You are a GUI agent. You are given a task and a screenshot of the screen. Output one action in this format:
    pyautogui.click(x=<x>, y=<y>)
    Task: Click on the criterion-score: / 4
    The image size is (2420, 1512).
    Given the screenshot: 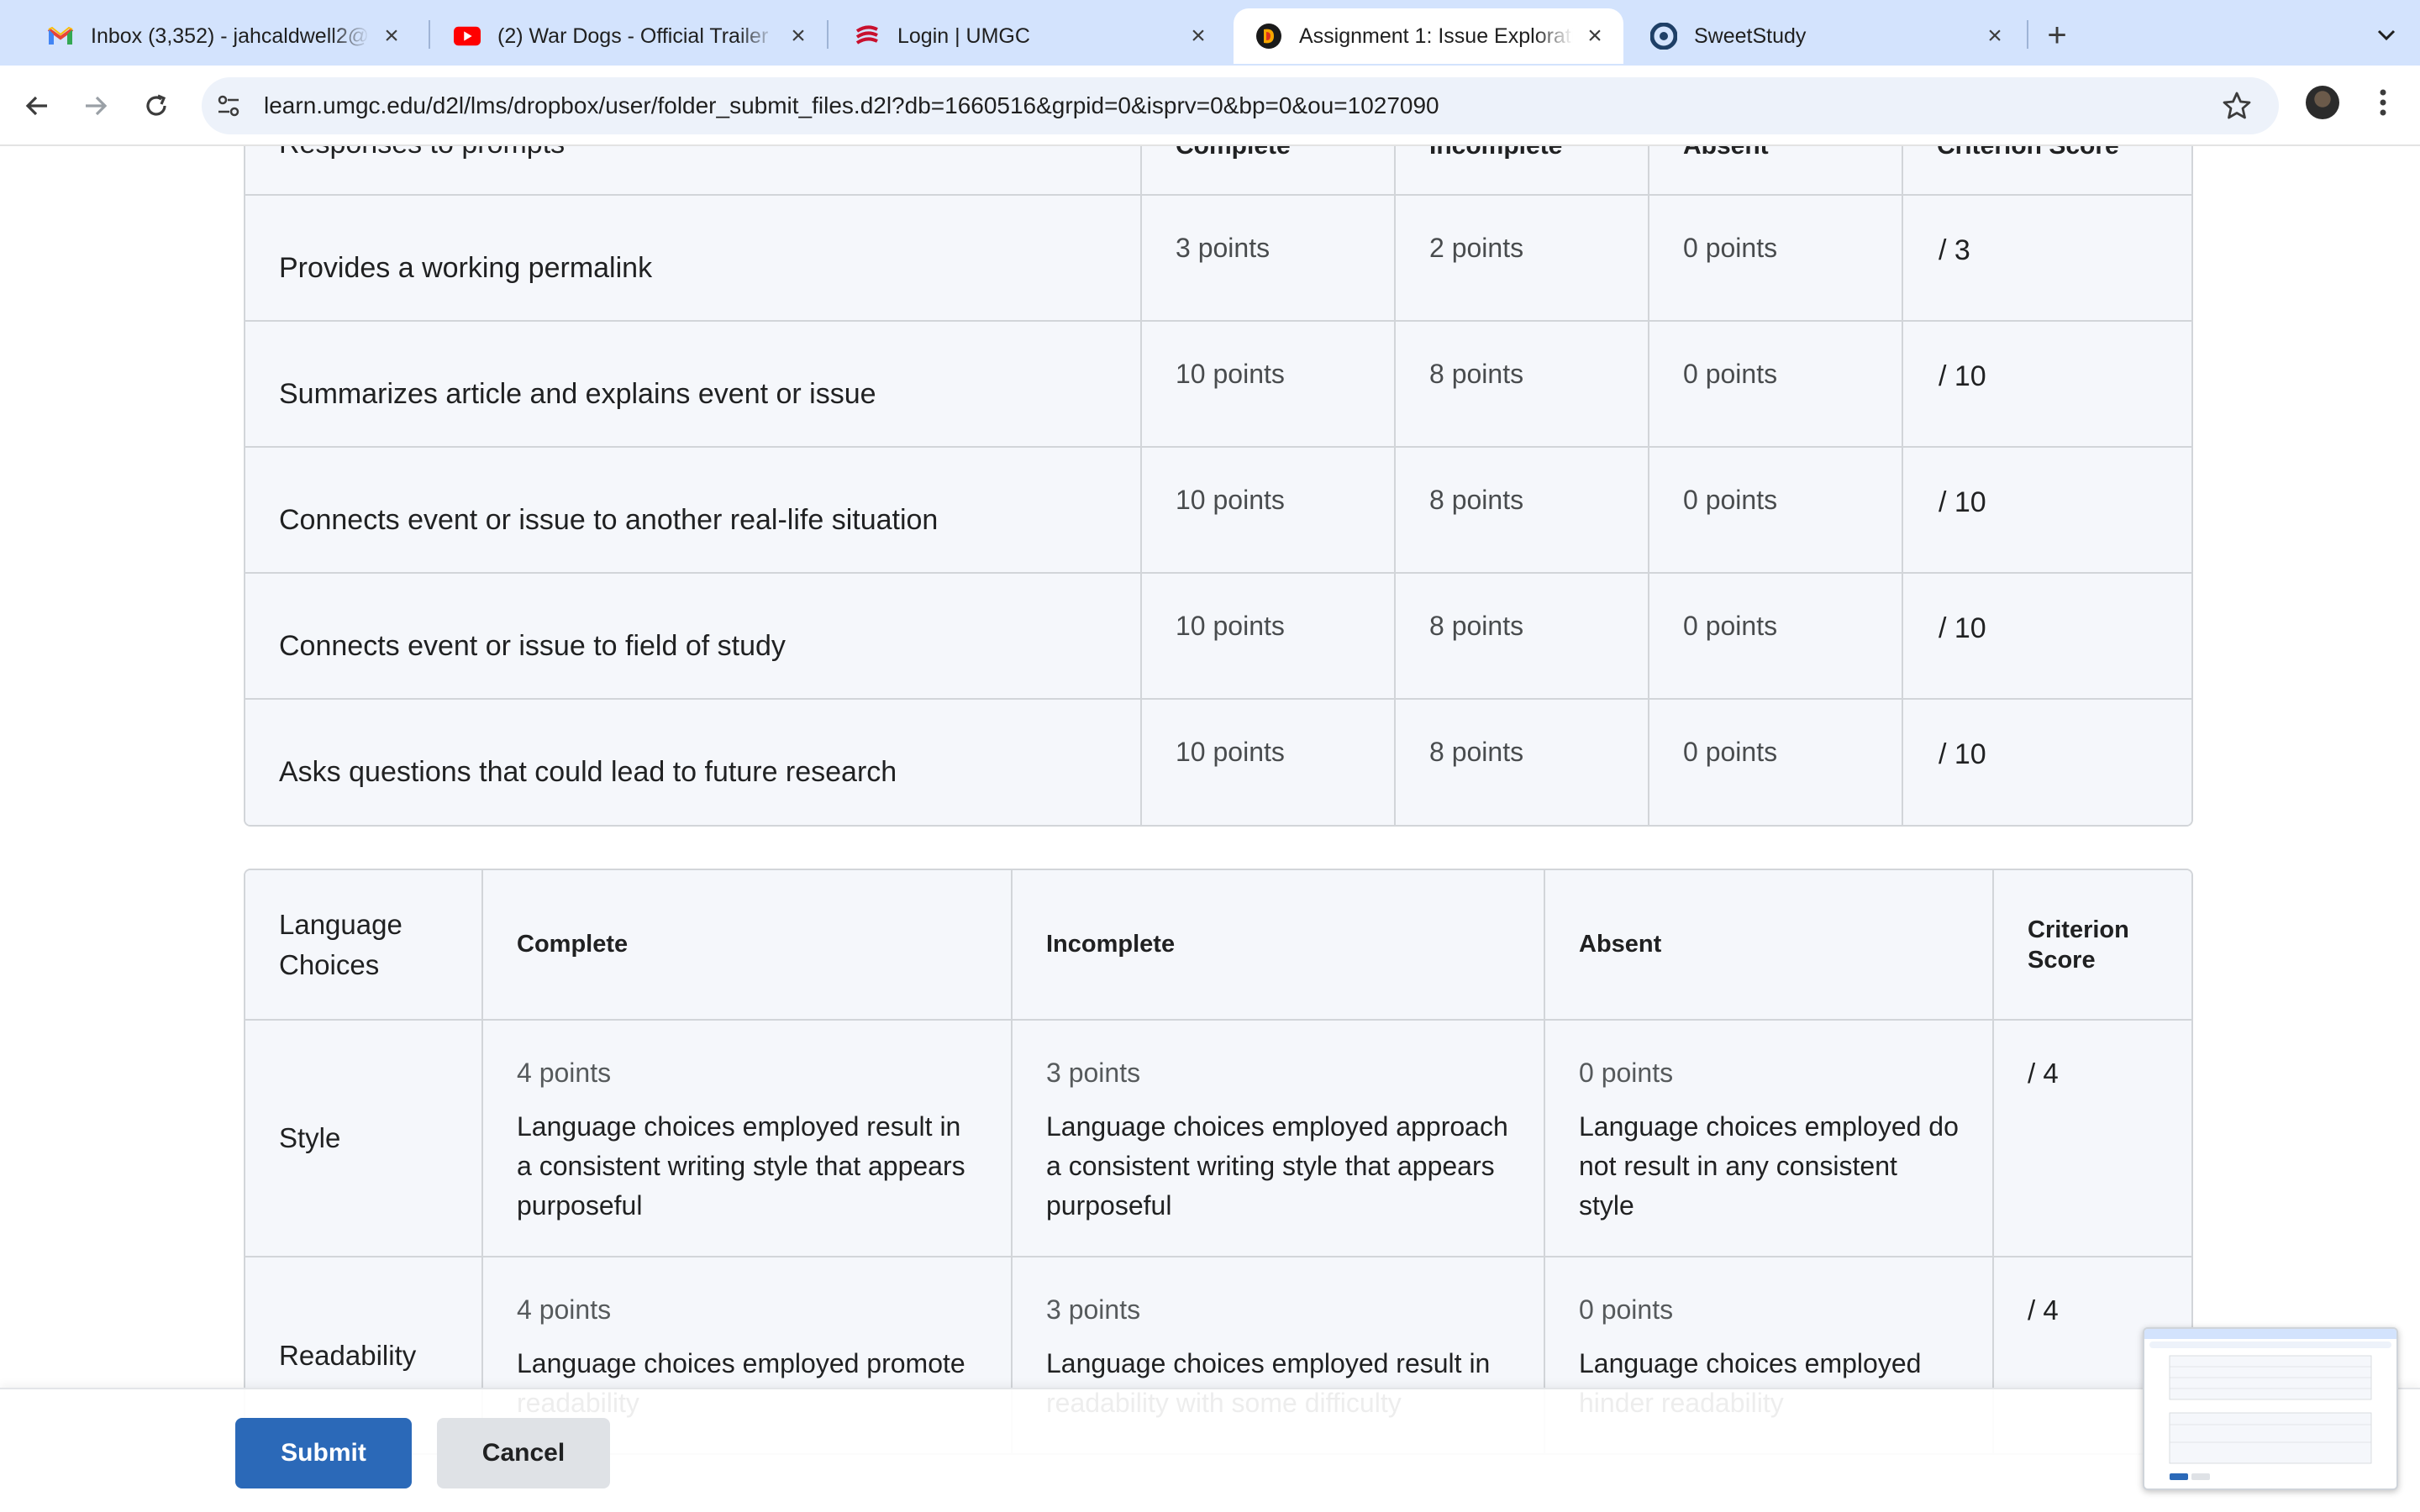 What is the action you would take?
    pyautogui.click(x=2092, y=1138)
    